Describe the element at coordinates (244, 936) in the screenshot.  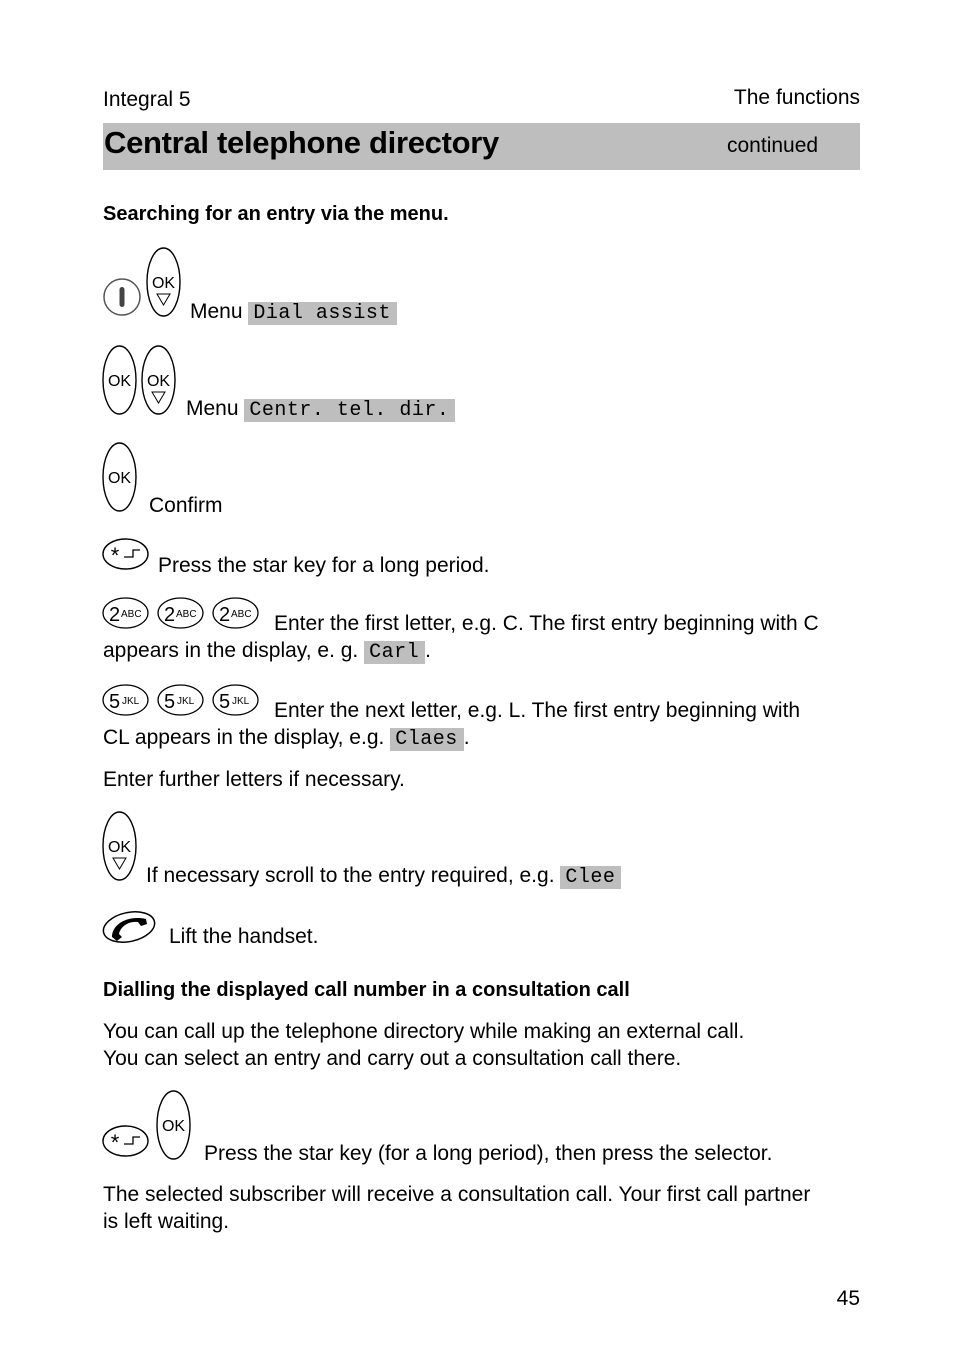
I see `step-lift-handset: Lift the handset.` at that location.